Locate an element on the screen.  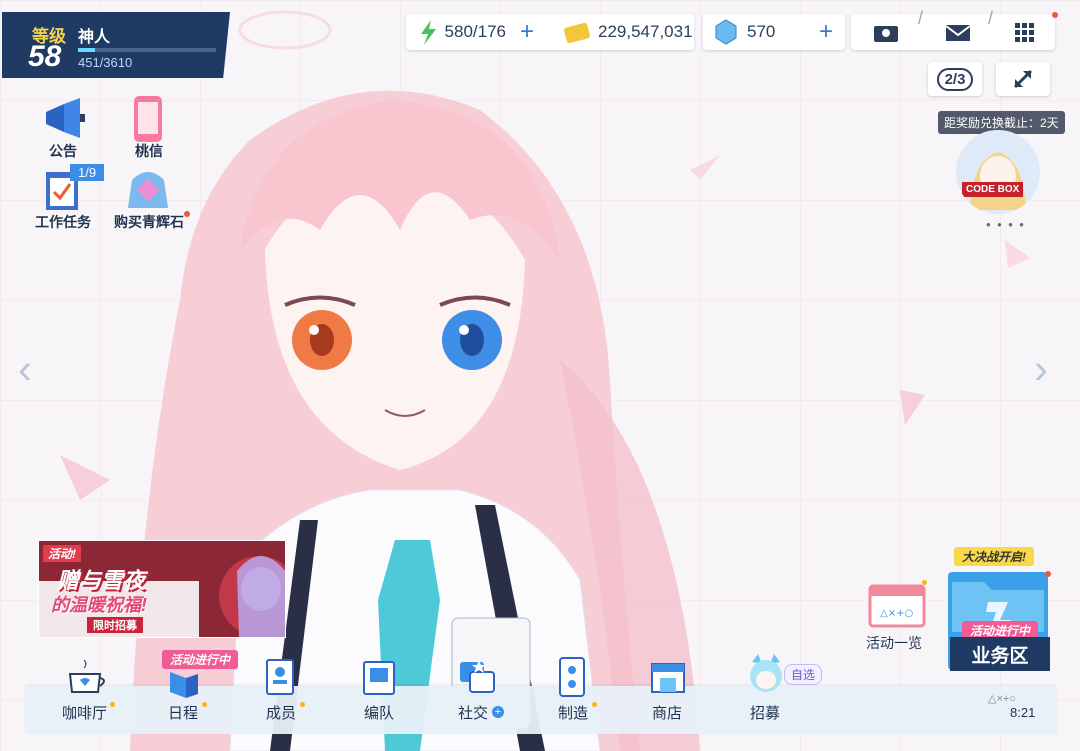
expand-arrows-icon is located at coordinates (1023, 79).